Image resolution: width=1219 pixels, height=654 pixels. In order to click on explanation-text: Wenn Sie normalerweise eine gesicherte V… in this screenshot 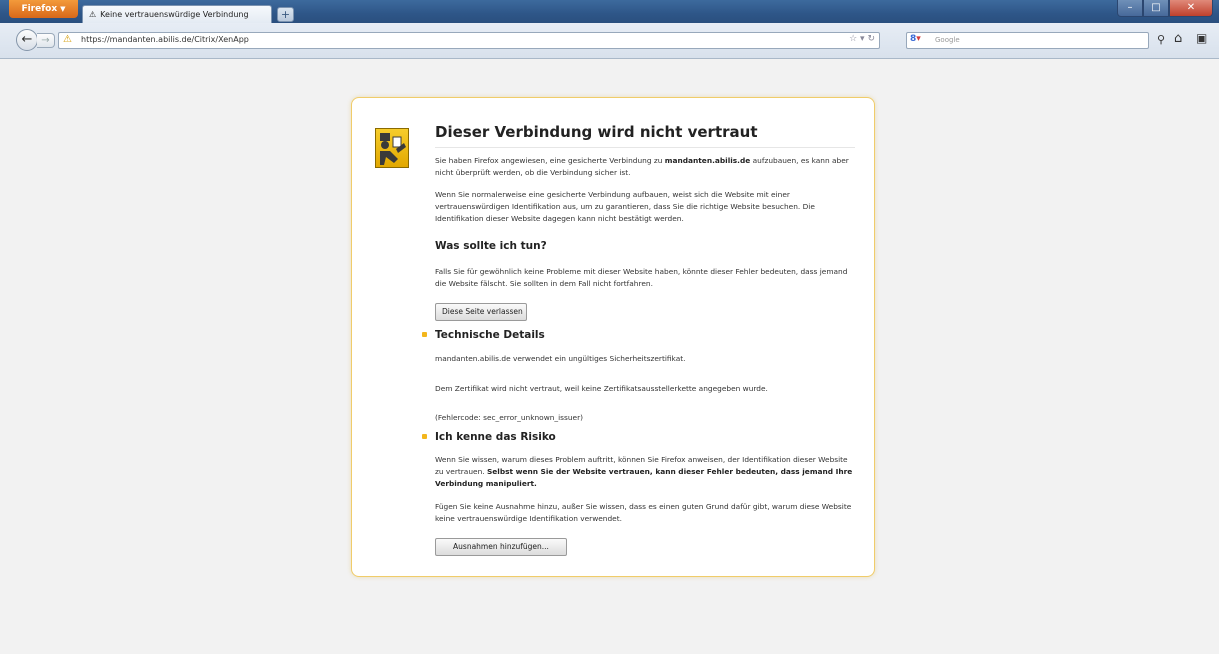, I will do `click(625, 206)`.